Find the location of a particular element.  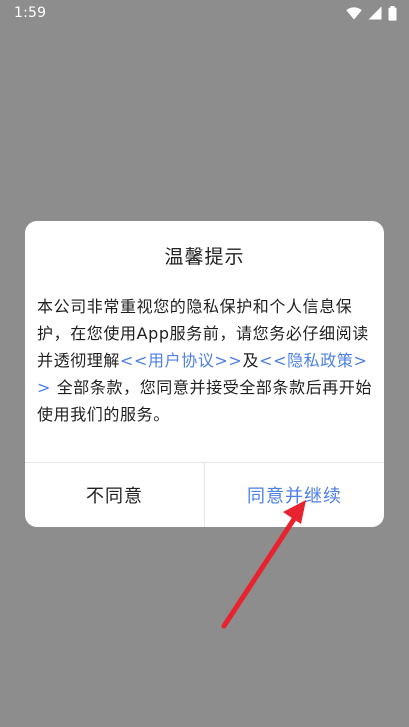

battery-icon is located at coordinates (392, 13).